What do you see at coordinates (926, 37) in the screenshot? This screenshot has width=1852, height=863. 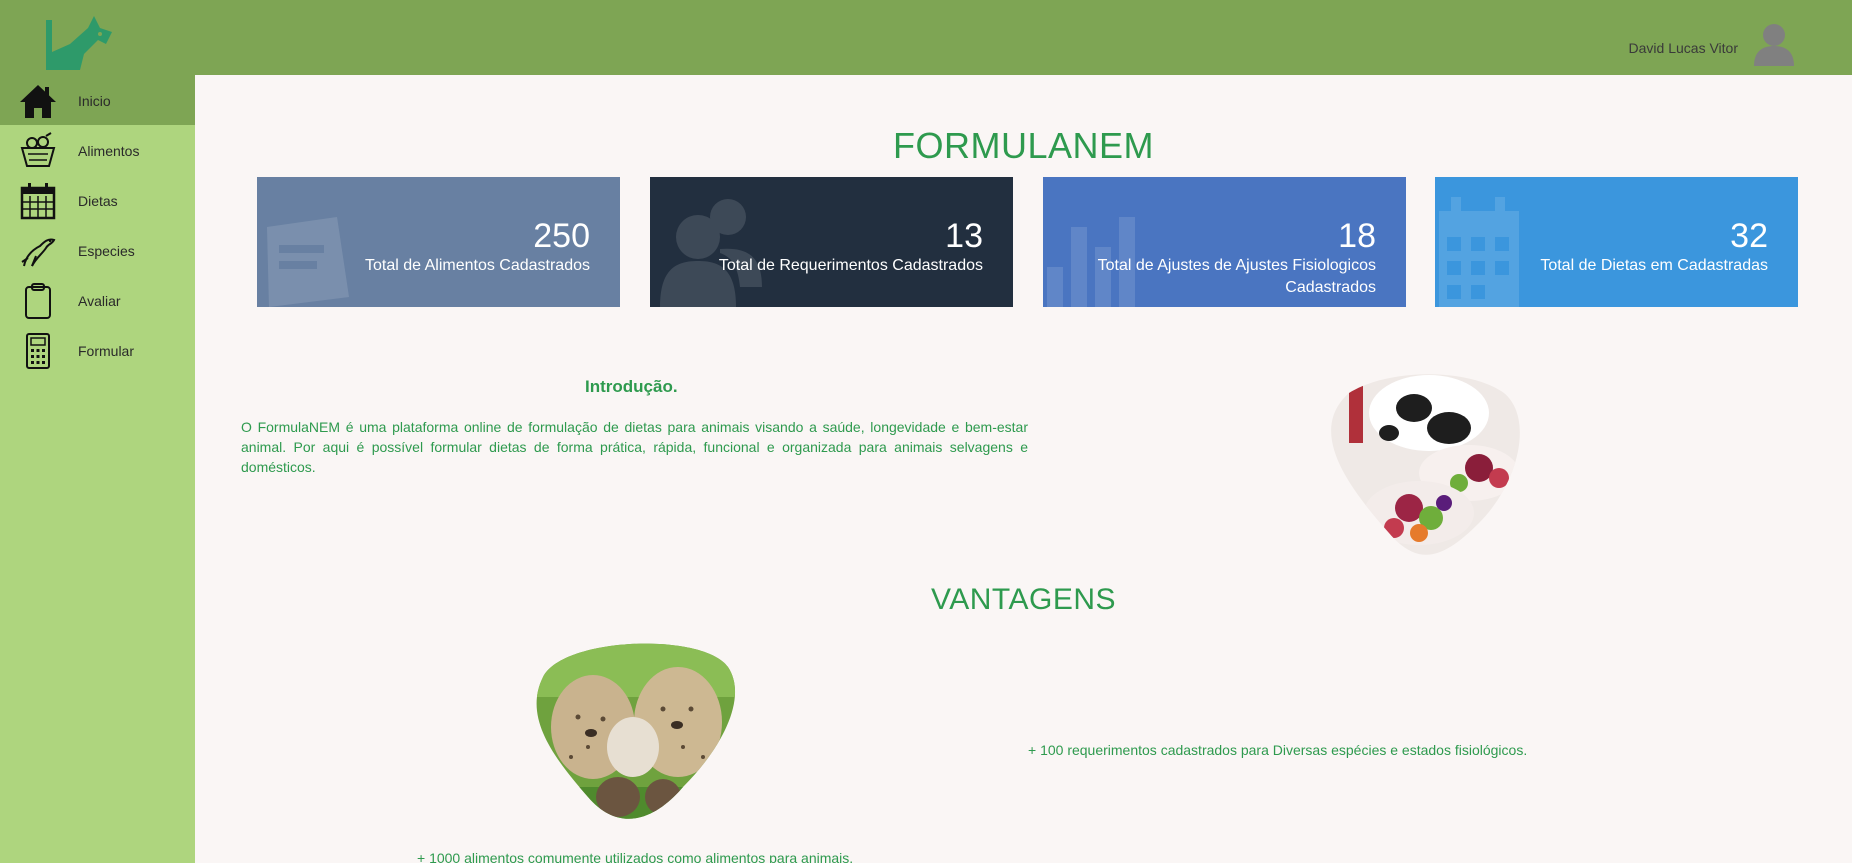 I see `top-bar: David Lucas Vitor` at bounding box center [926, 37].